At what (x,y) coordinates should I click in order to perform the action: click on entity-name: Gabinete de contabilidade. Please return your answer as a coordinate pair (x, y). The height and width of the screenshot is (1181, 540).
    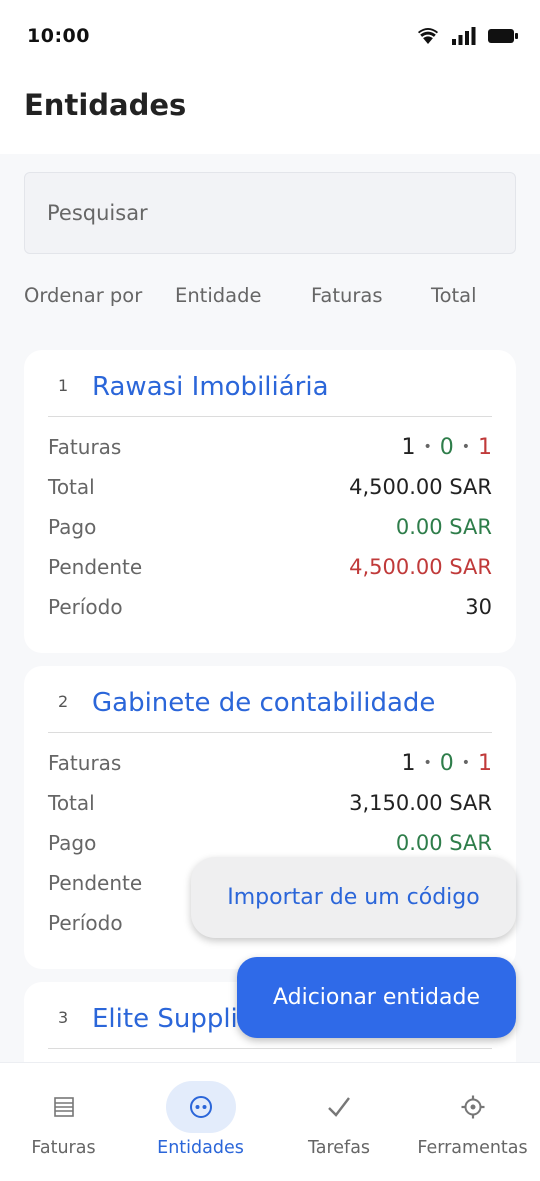
    Looking at the image, I should click on (263, 703).